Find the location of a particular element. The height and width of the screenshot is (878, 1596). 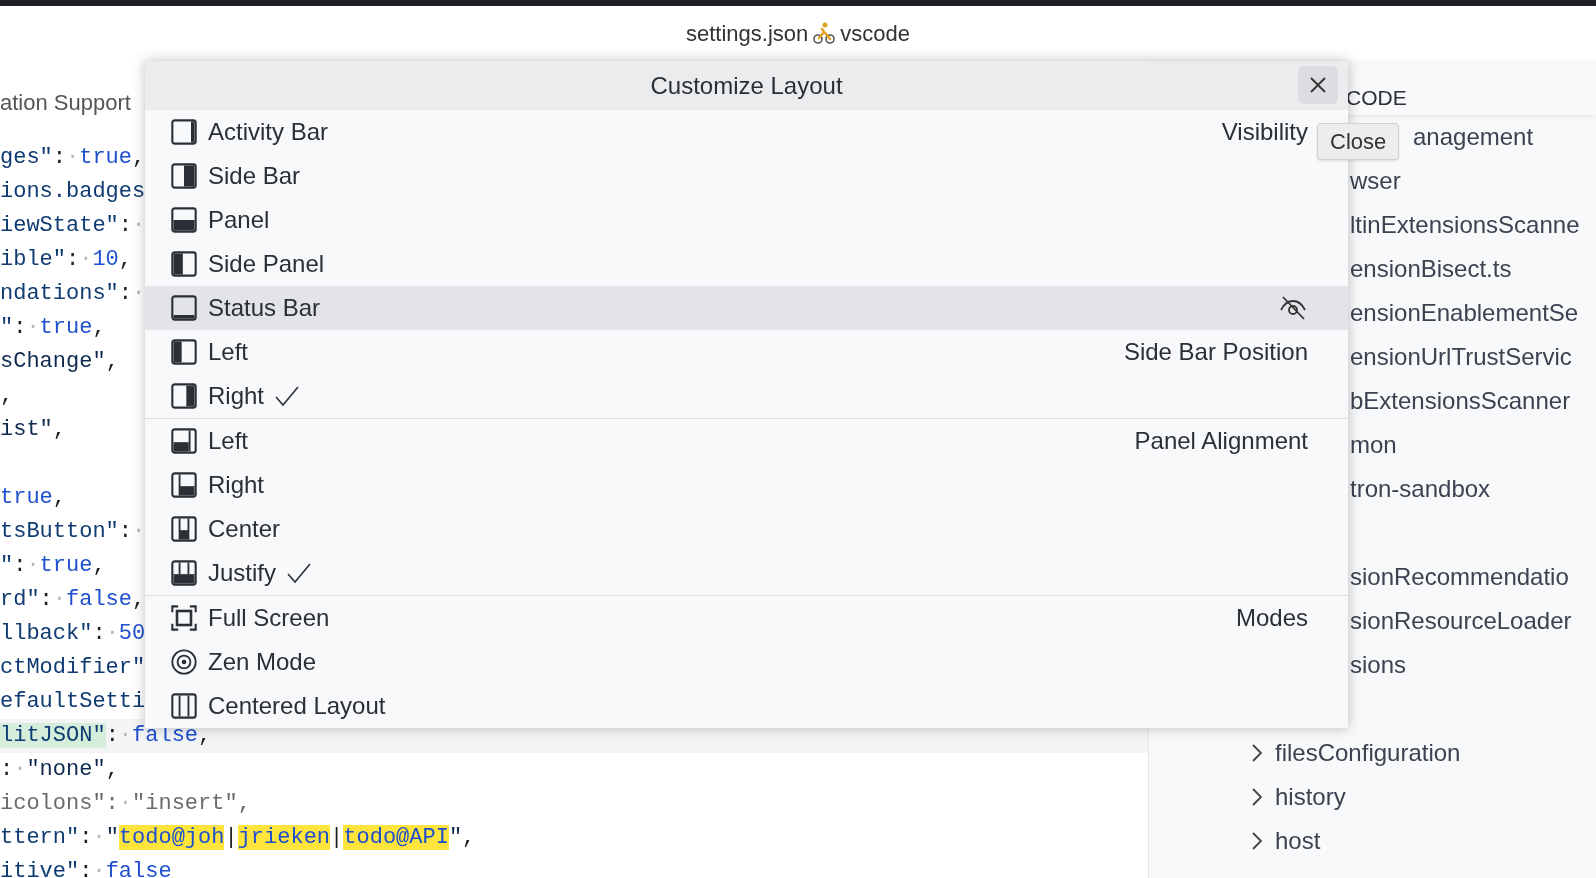

section-label: Modes is located at coordinates (1271, 618).